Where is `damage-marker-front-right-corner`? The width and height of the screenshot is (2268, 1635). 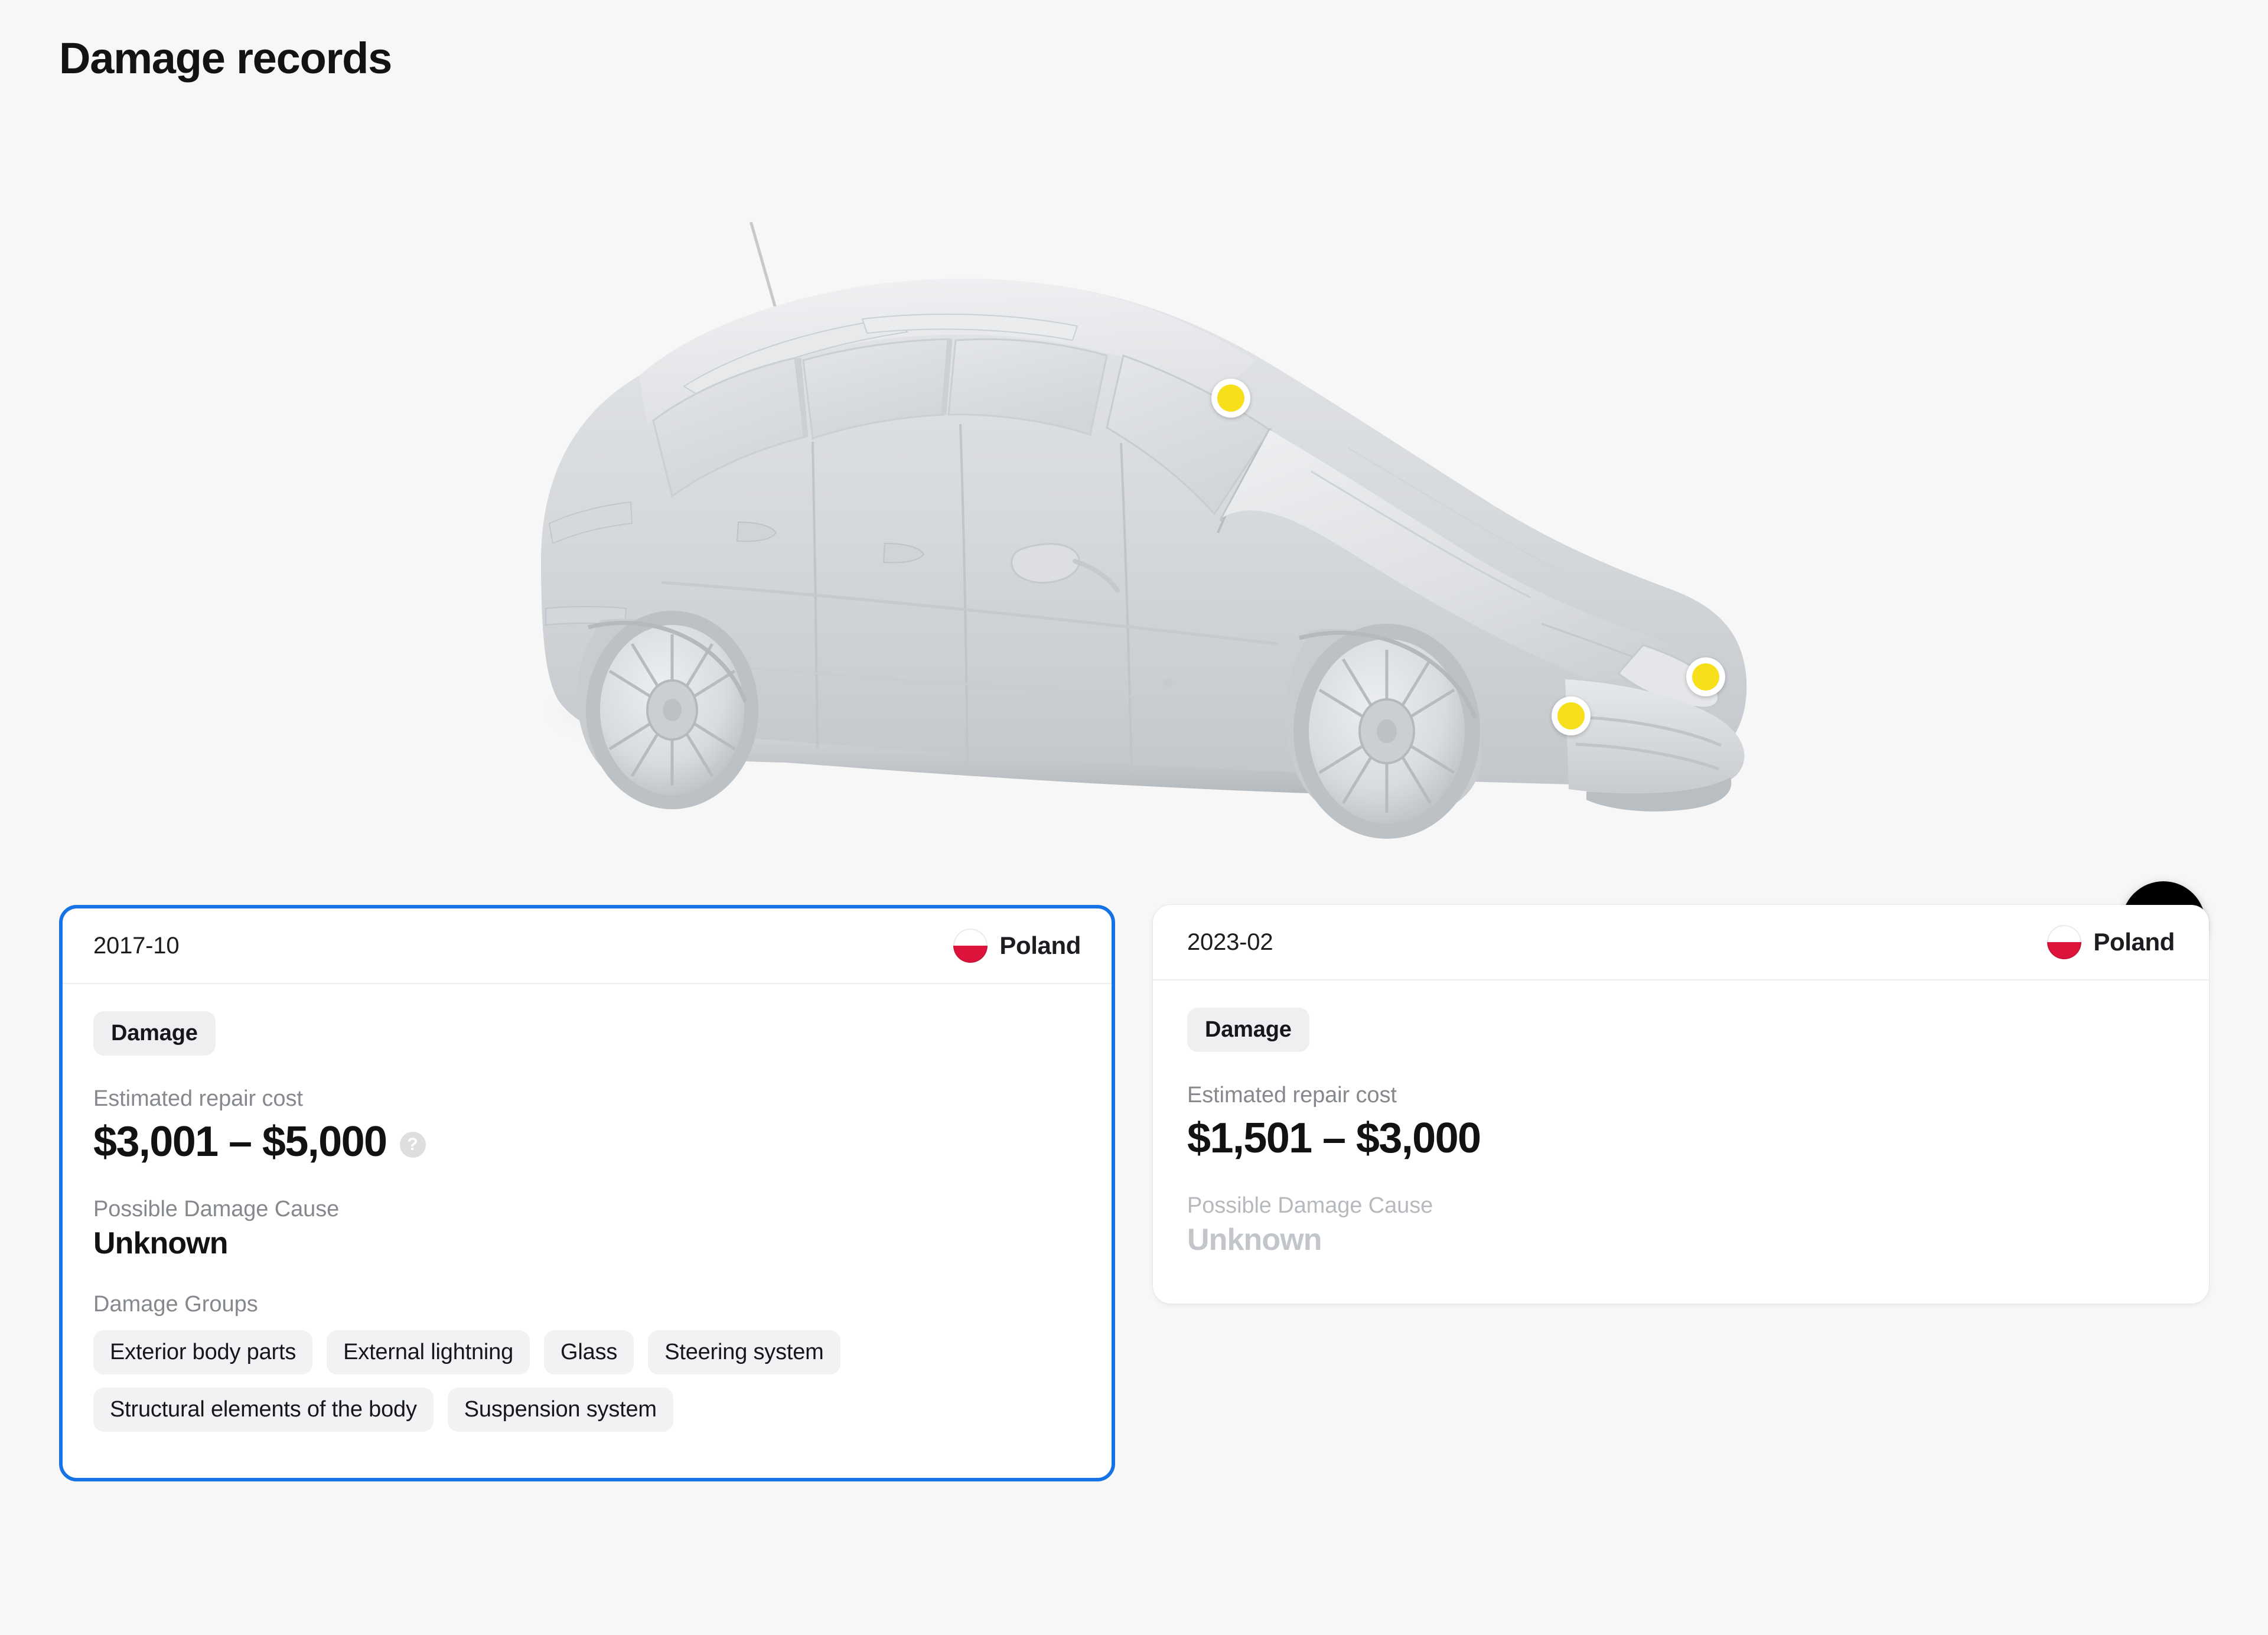 damage-marker-front-right-corner is located at coordinates (1705, 676).